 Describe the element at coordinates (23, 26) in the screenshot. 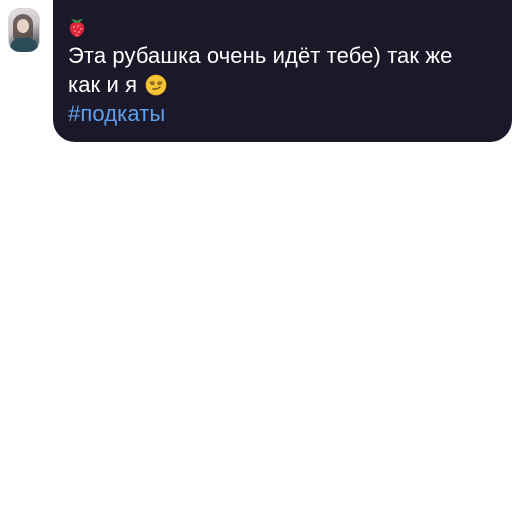

I see `avatar-face` at that location.